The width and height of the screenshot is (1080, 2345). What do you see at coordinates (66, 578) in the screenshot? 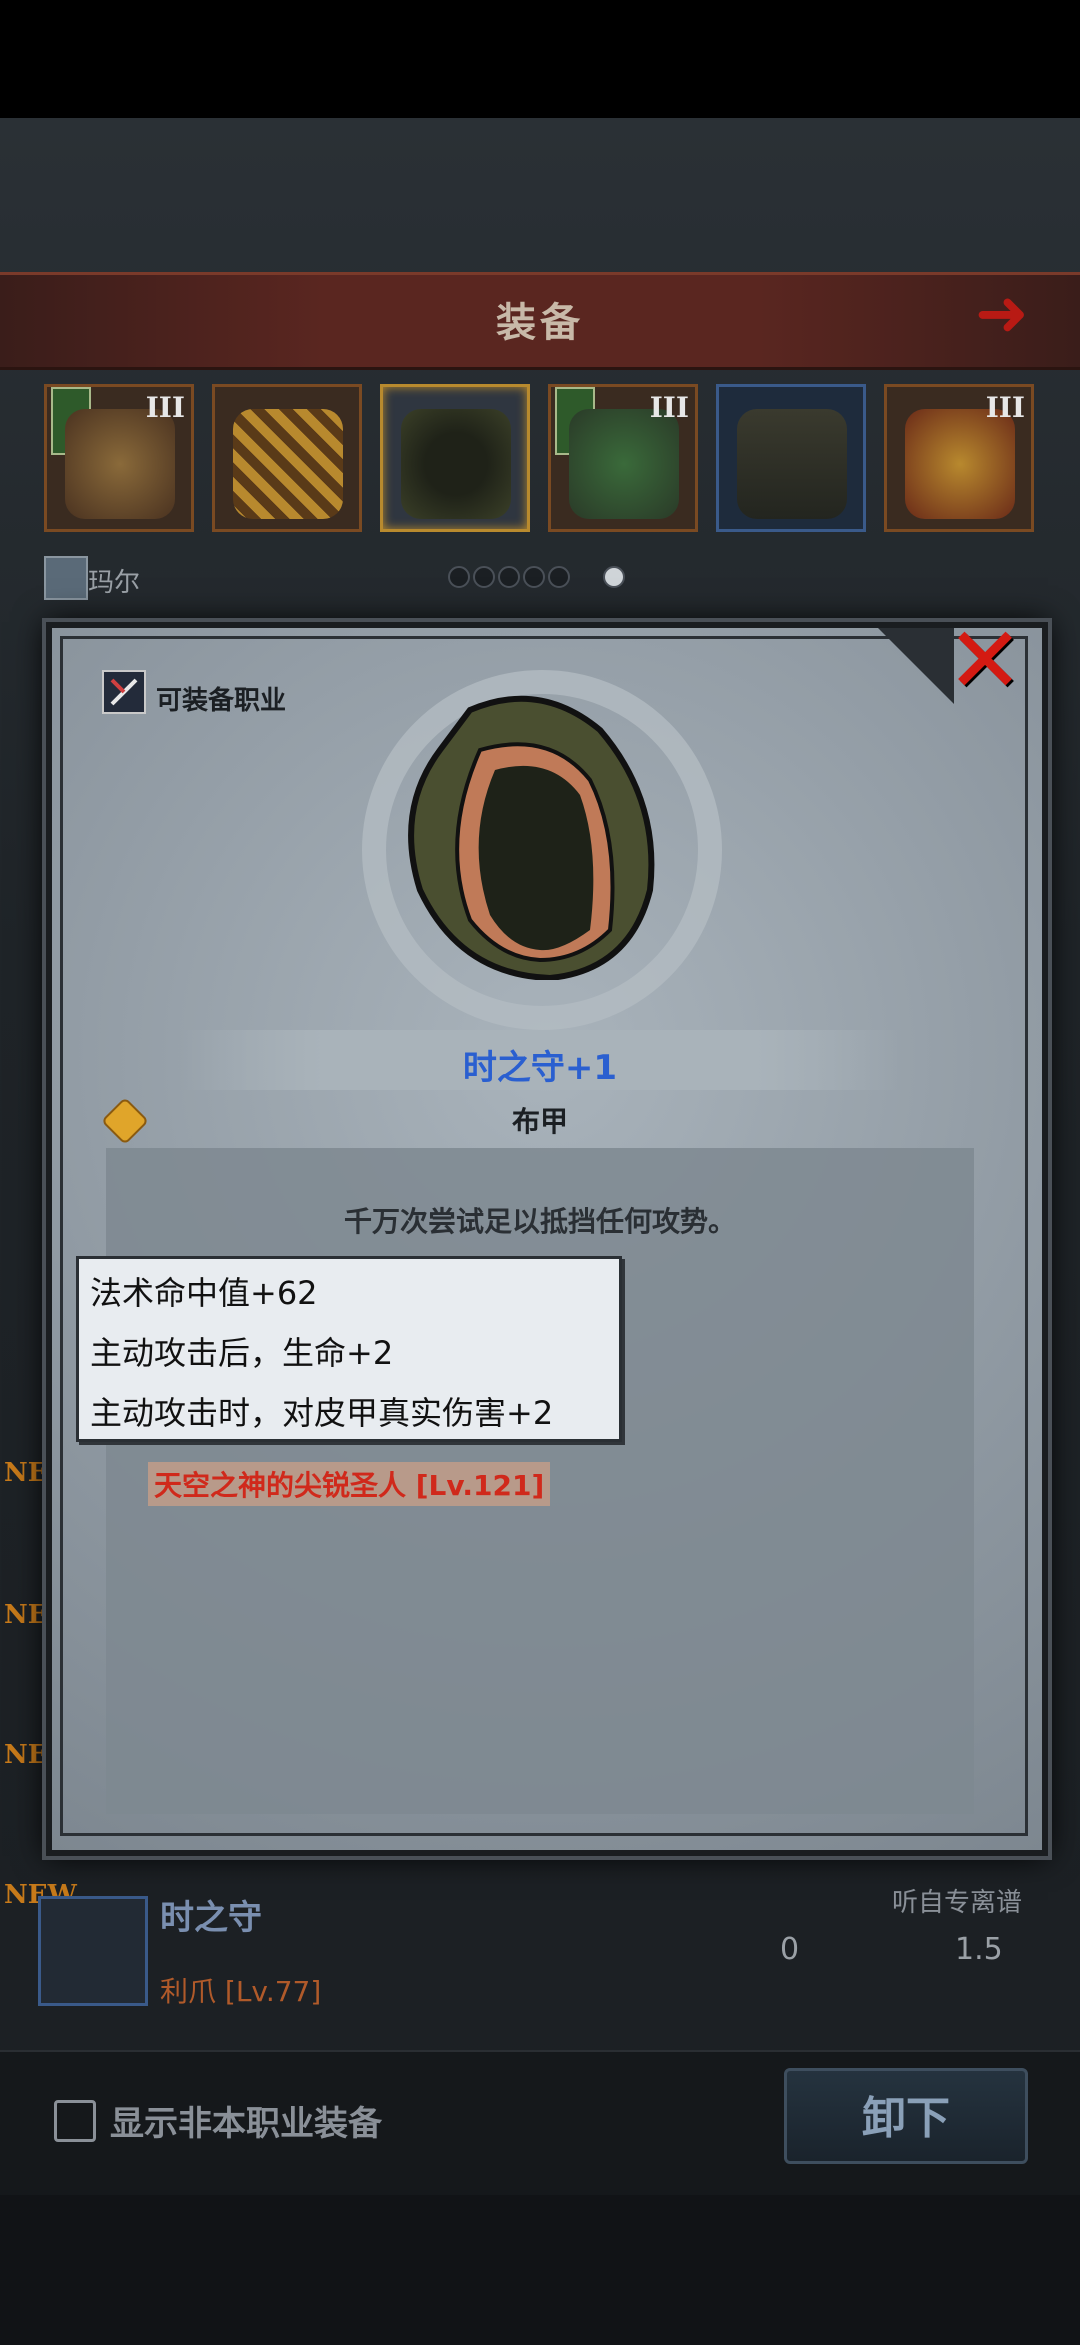
I see `avatar` at bounding box center [66, 578].